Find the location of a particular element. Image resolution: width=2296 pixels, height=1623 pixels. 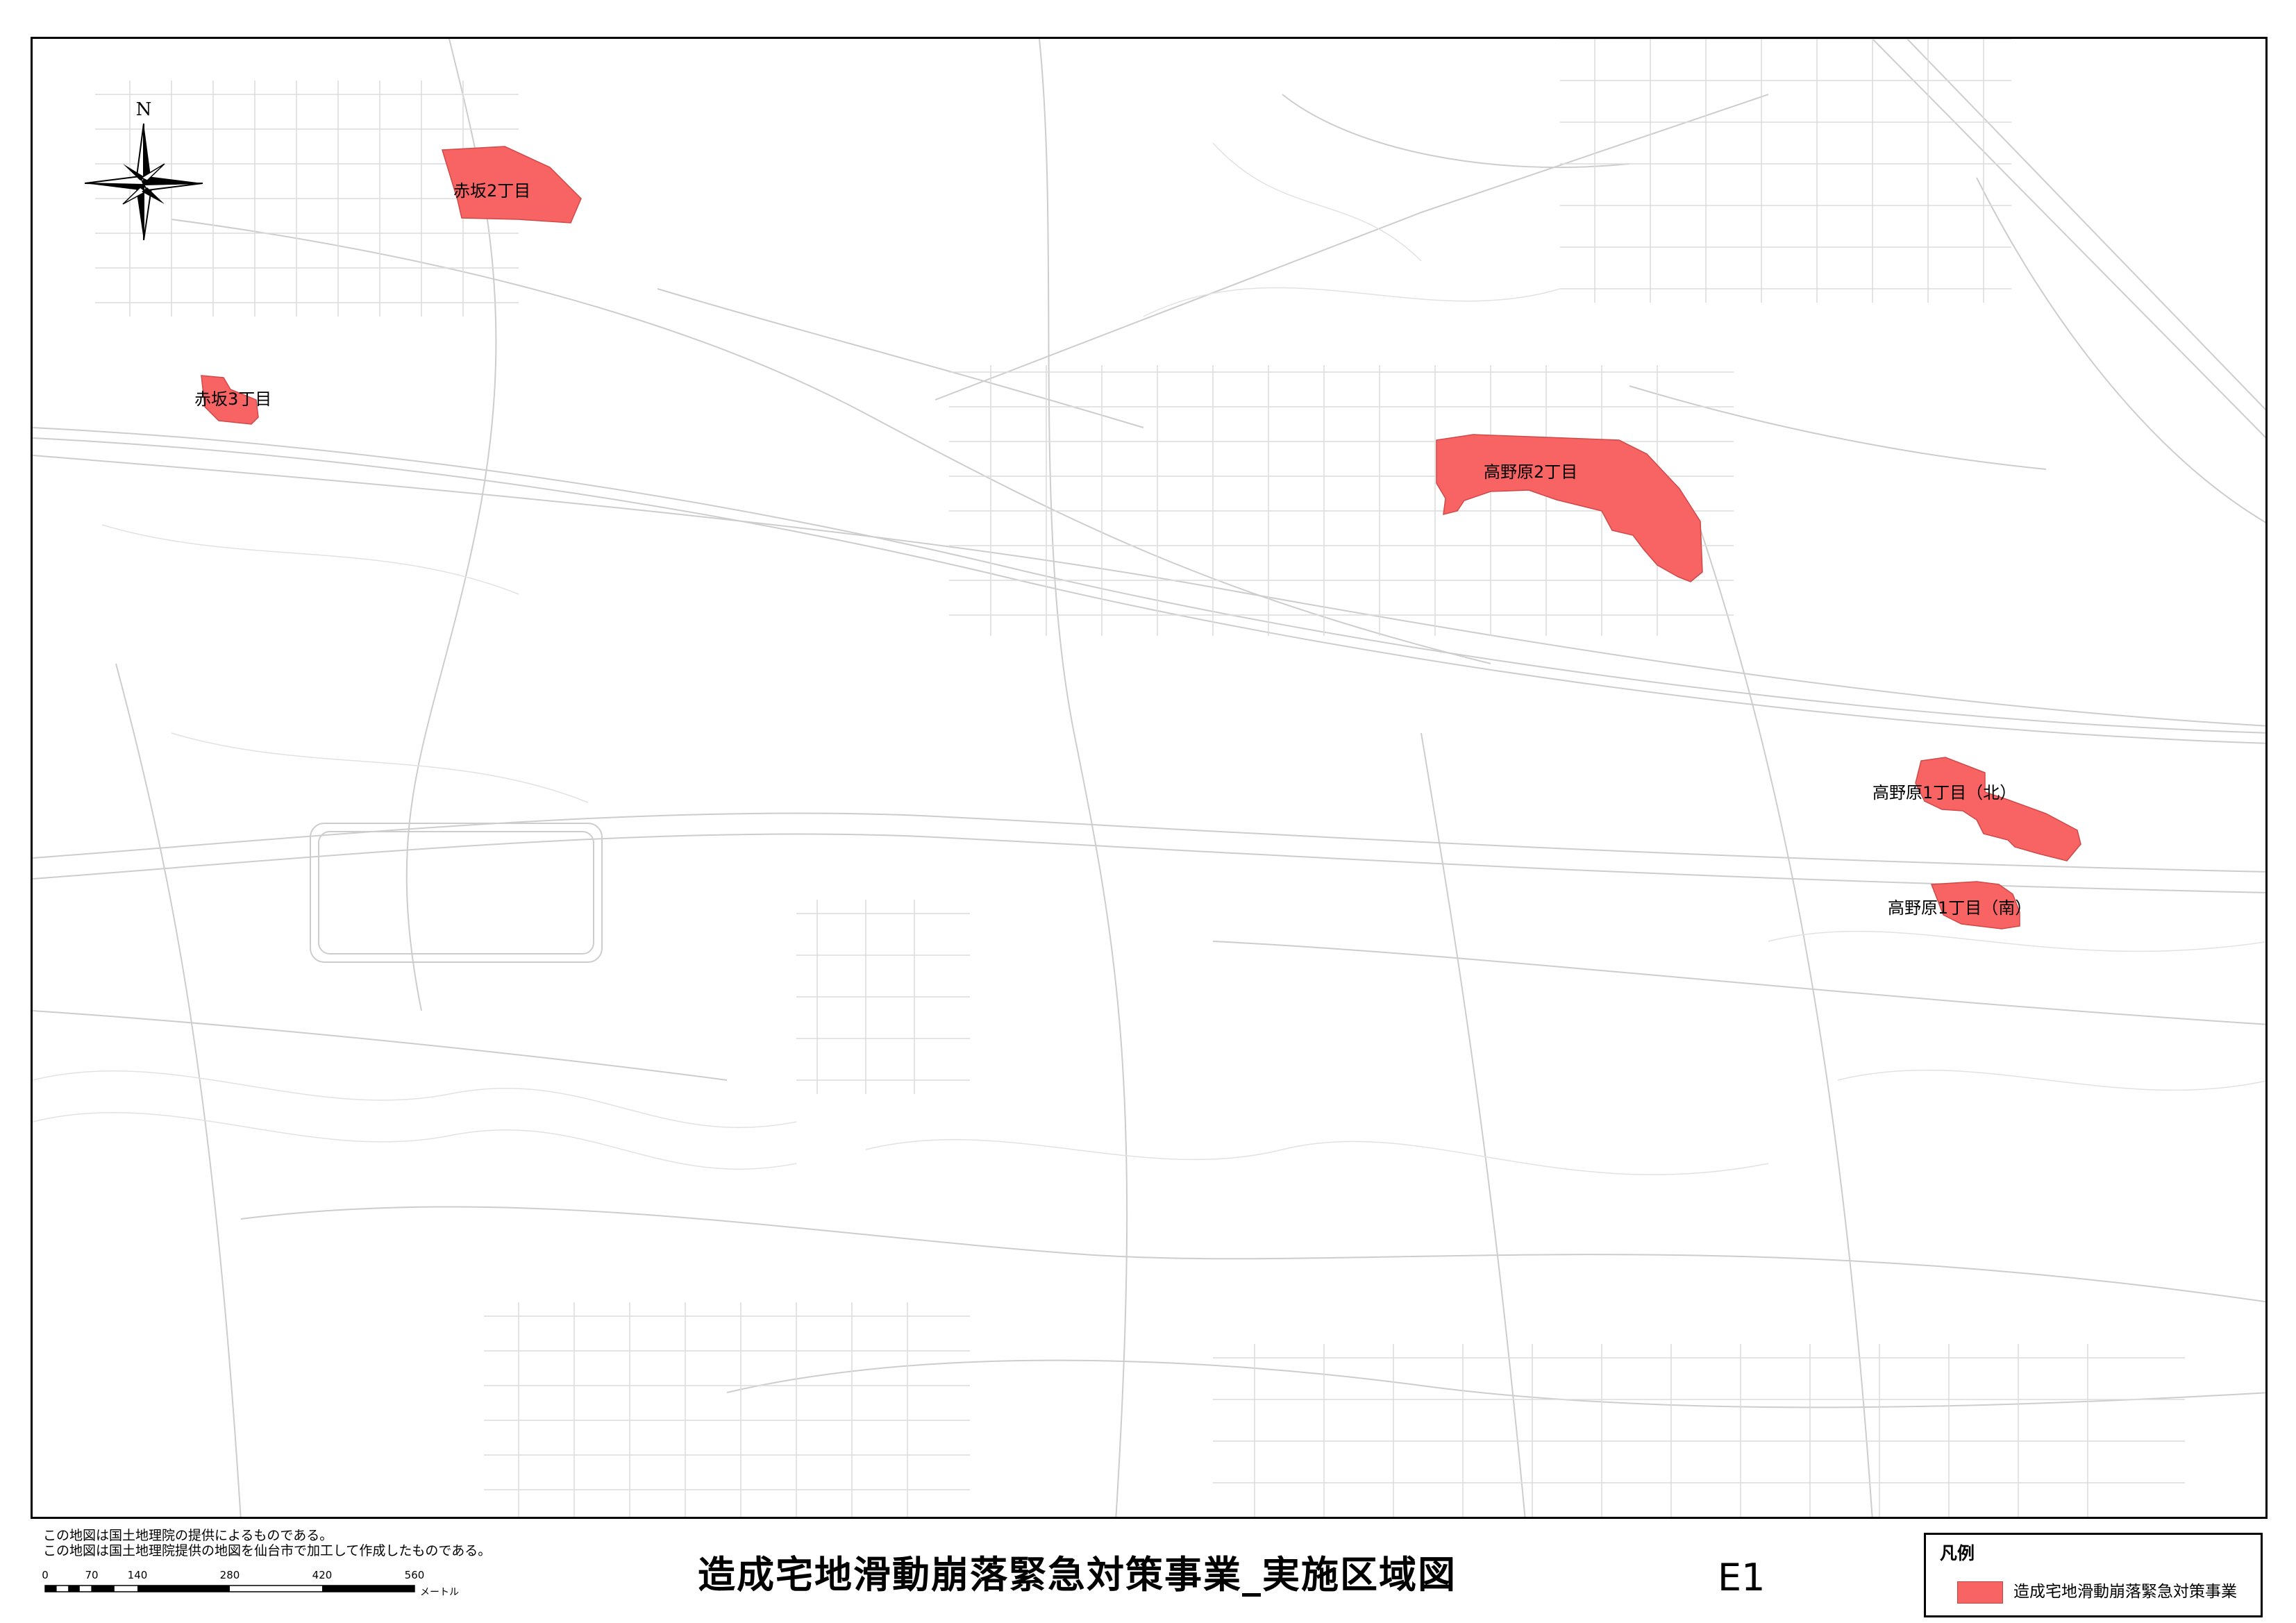

map-title: 造成宅地滑動崩落緊急対策事業_実施区域図 is located at coordinates (1077, 1575).